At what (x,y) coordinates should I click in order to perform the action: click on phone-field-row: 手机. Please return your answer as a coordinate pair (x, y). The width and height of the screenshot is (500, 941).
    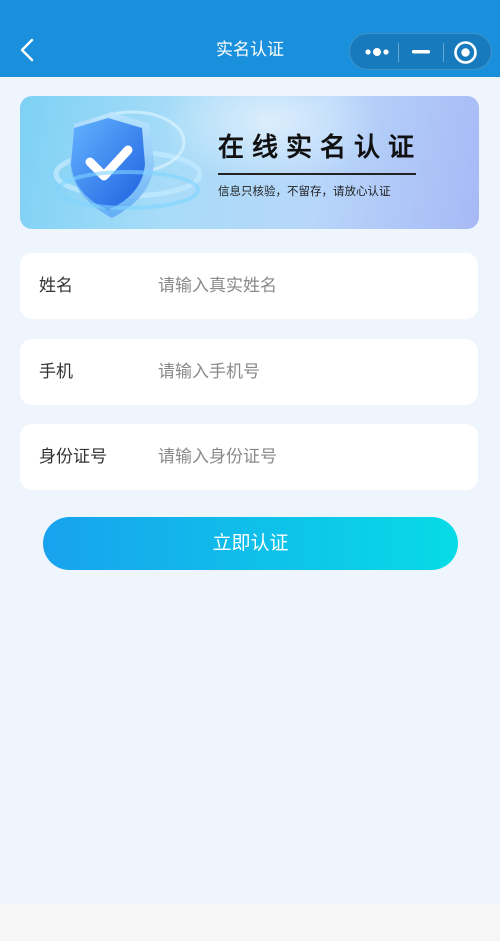
    Looking at the image, I should click on (249, 372).